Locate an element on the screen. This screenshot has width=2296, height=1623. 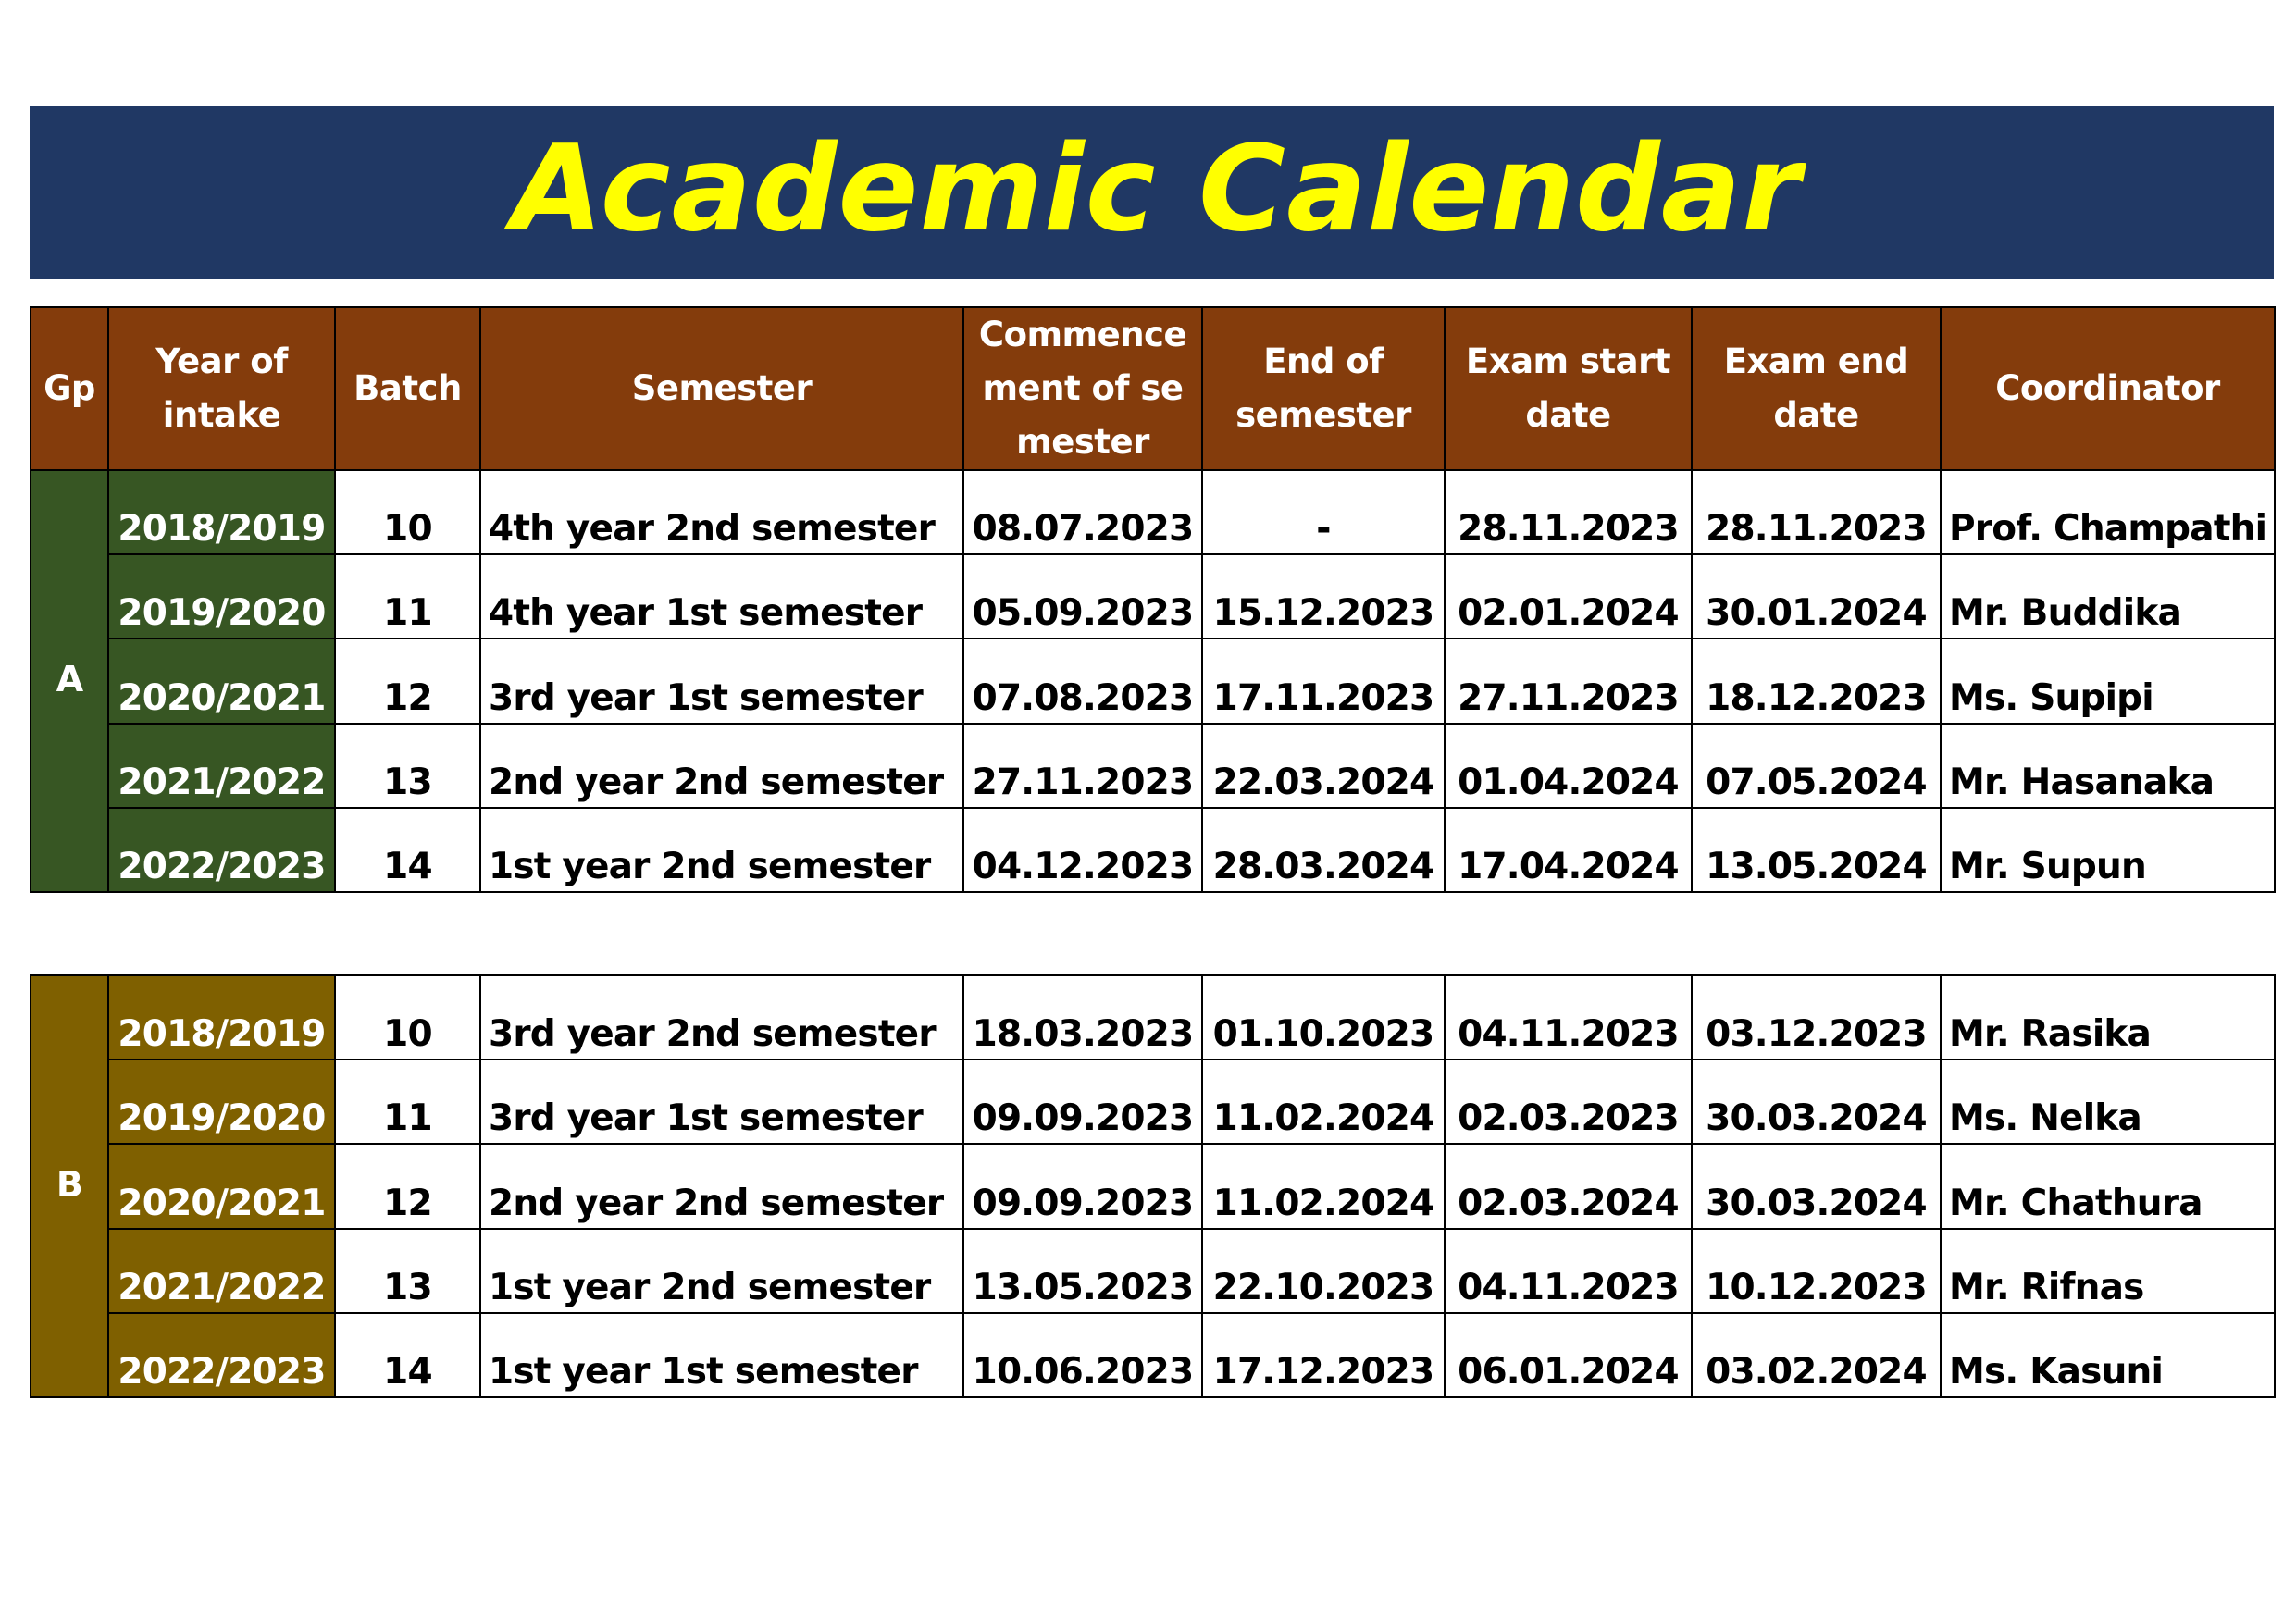
exam-end-cell: 07.05.2024 is located at coordinates (1817, 765).